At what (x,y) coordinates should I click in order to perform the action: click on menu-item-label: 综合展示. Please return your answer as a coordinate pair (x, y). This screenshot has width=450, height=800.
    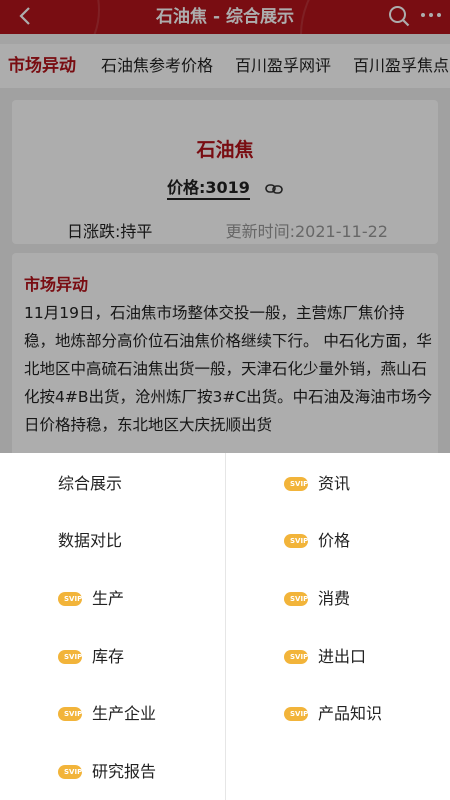
    Looking at the image, I should click on (90, 483).